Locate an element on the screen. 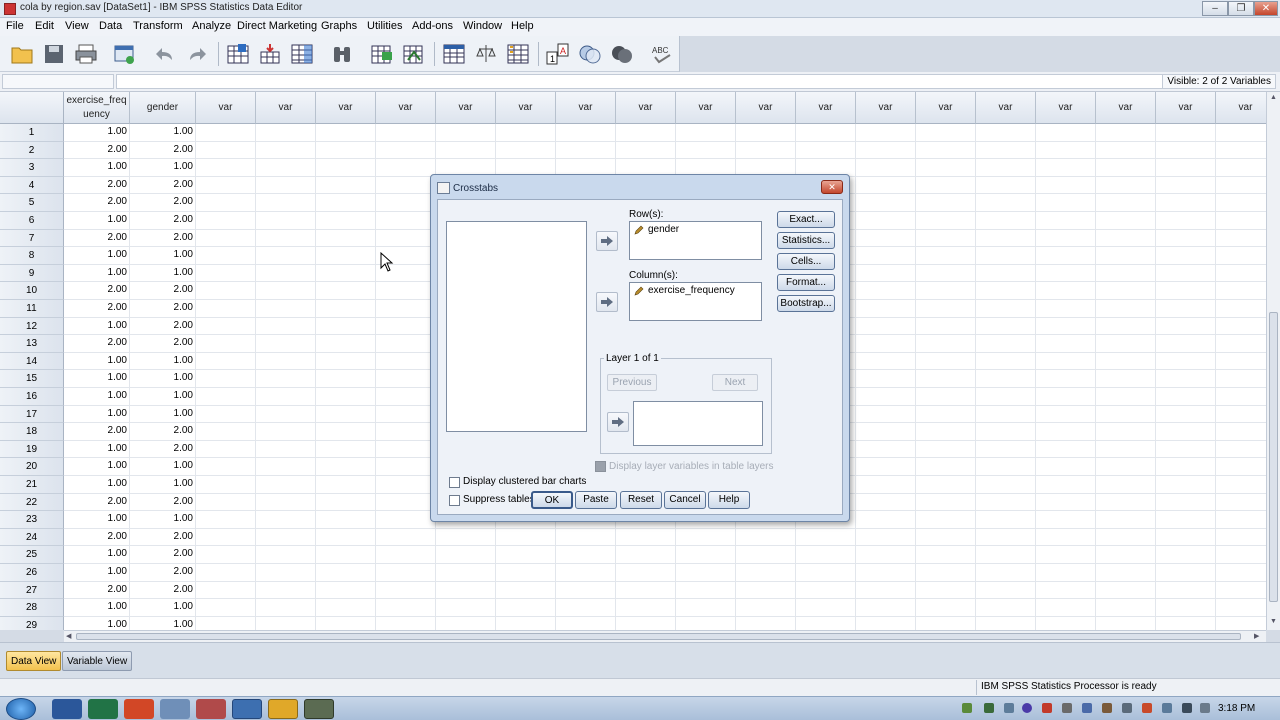 This screenshot has width=1280, height=720. document-taskbar-icon is located at coordinates (175, 709).